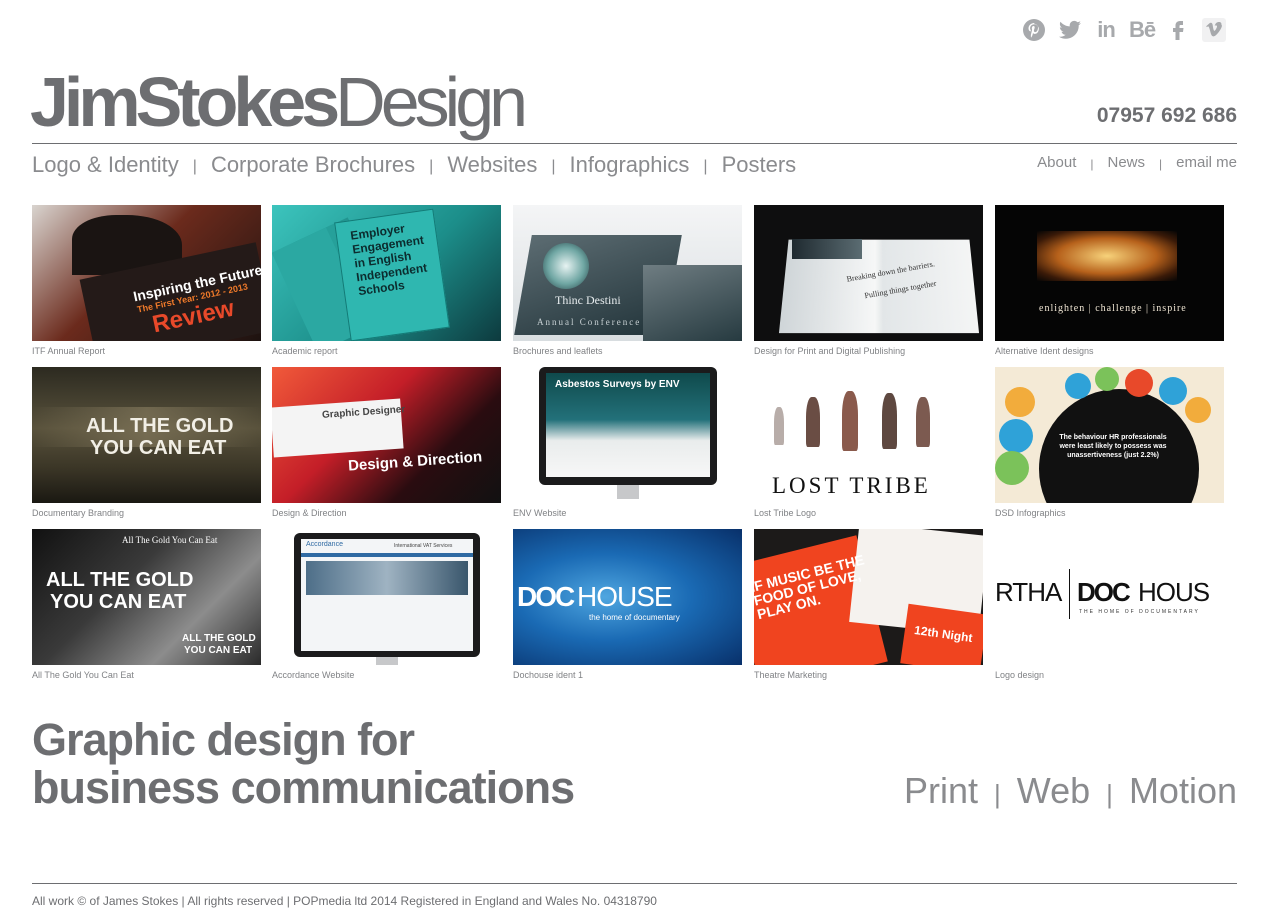 This screenshot has width=1283, height=922. Describe the element at coordinates (1109, 351) in the screenshot. I see `portfolio-caption: Alternative Ident designs` at that location.